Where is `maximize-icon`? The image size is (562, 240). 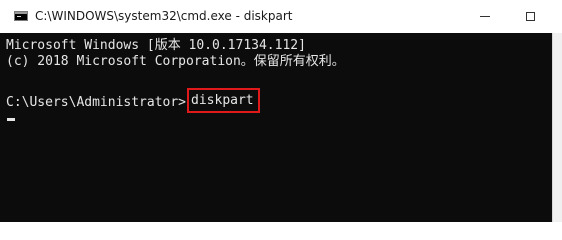 maximize-icon is located at coordinates (530, 16).